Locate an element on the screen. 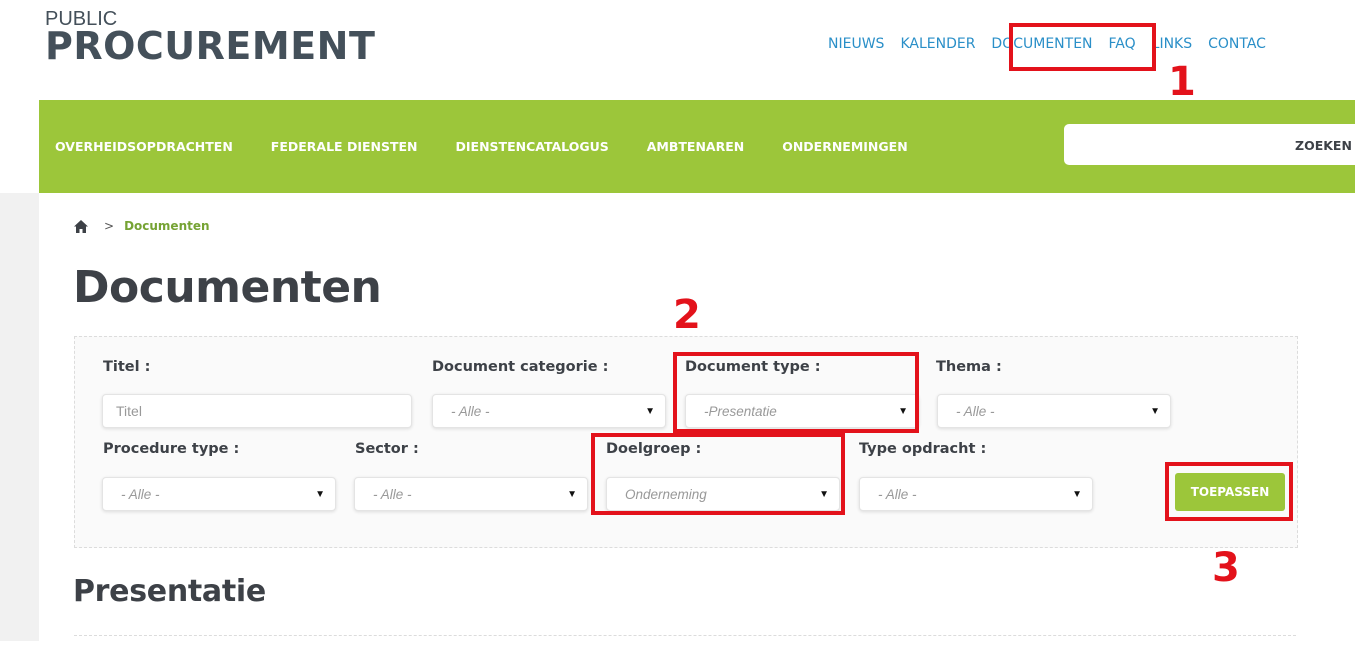  annotation-box-doelgroep is located at coordinates (718, 474).